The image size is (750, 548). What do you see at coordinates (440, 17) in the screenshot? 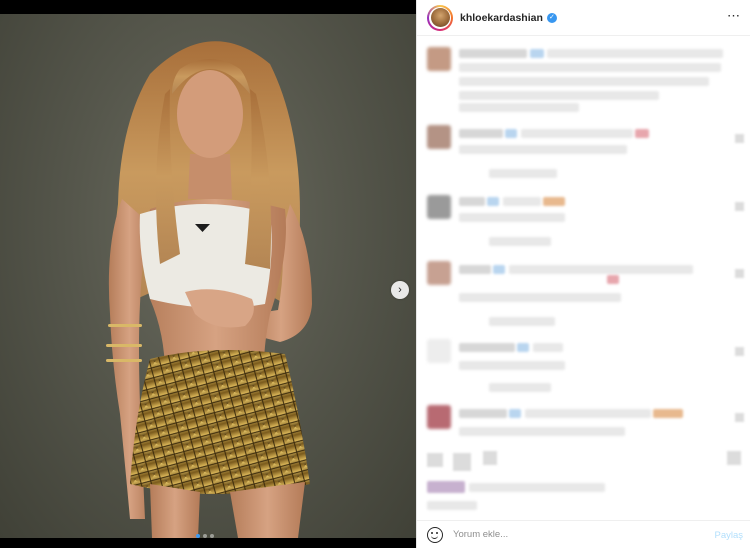
I see `avatar` at bounding box center [440, 17].